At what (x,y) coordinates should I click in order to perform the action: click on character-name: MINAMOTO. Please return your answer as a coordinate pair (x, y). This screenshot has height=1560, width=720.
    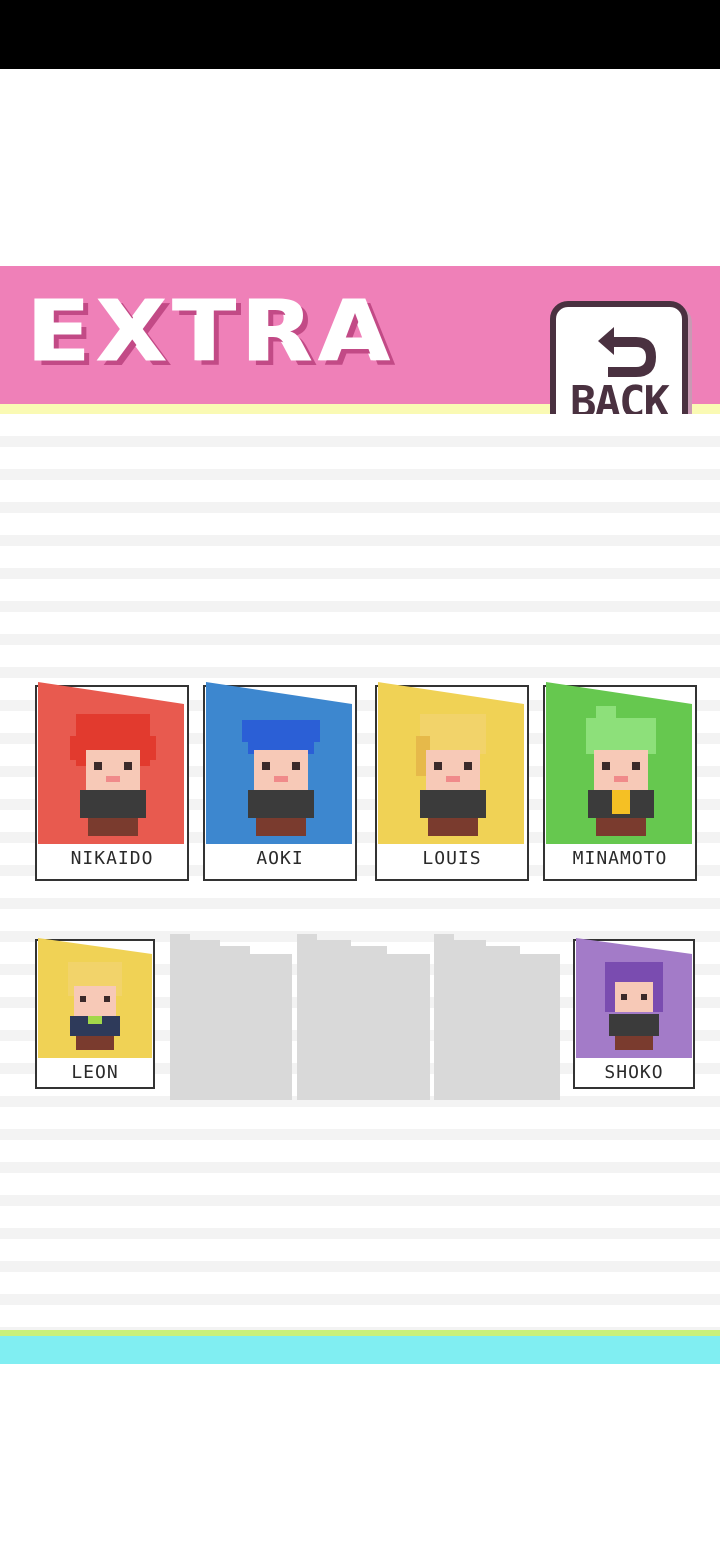
    Looking at the image, I should click on (620, 858).